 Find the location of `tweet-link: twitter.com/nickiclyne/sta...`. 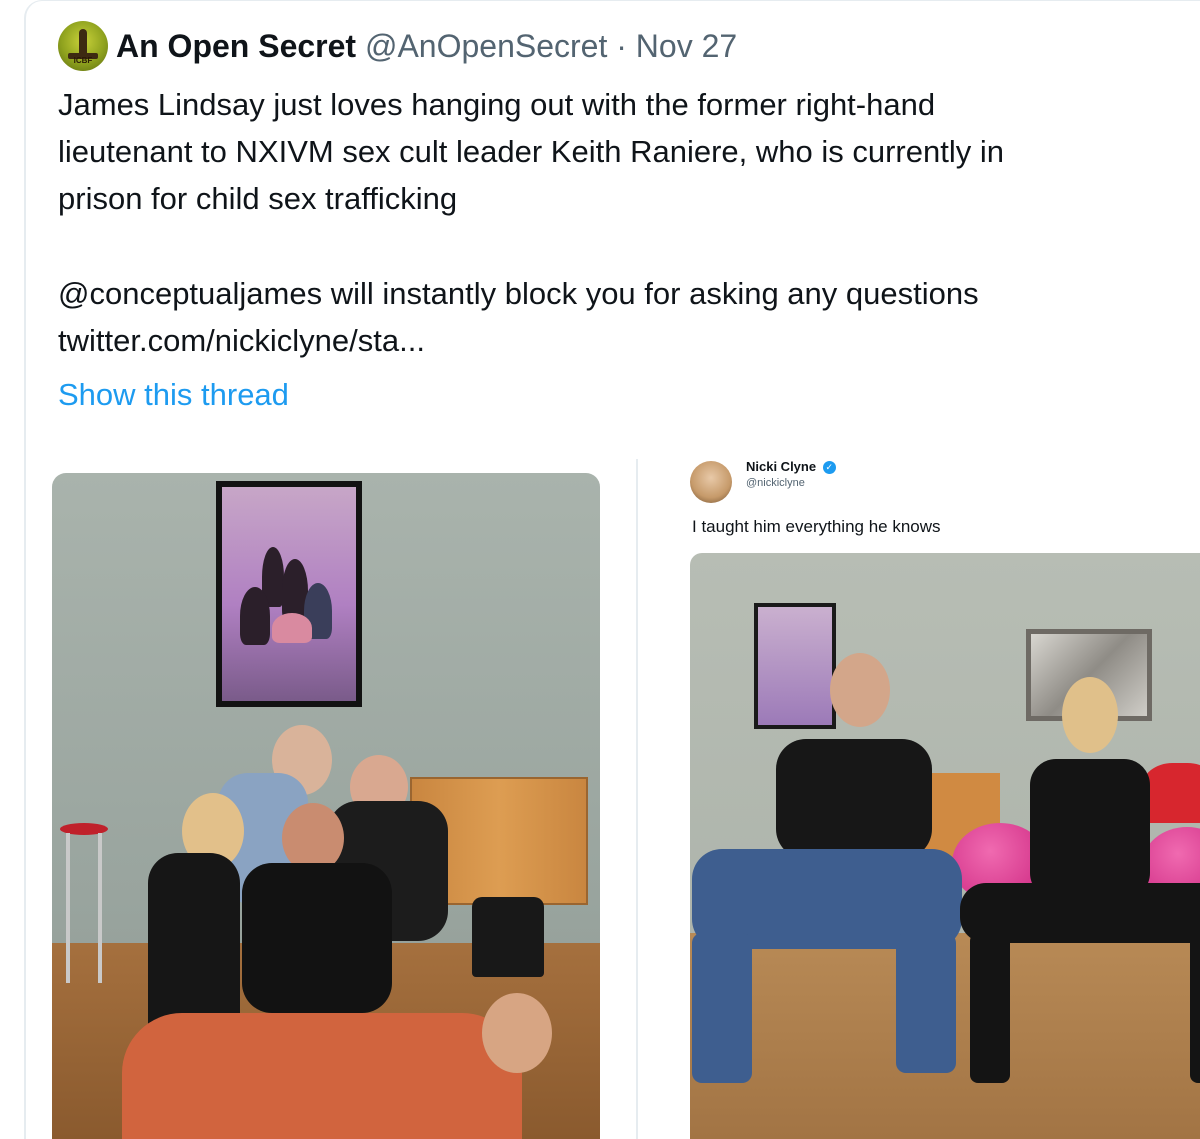

tweet-link: twitter.com/nickiclyne/sta... is located at coordinates (618, 340).